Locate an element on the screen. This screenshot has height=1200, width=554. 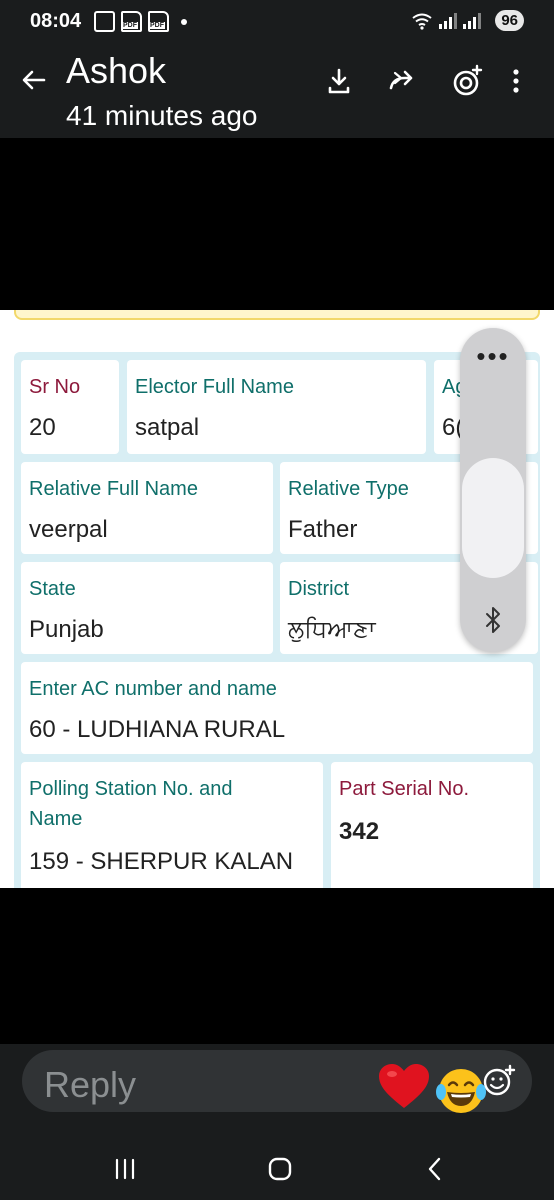
status-right: 96 is located at coordinates (467, 20).